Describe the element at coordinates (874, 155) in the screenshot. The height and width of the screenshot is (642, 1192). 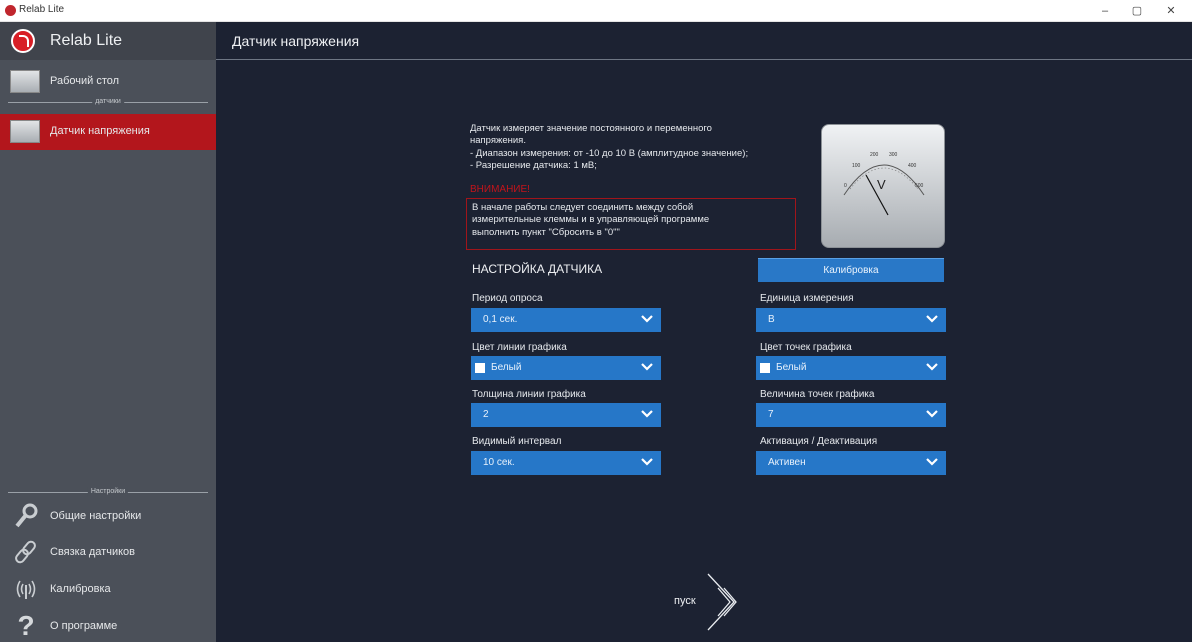
I see `gauge-tick-label: 200` at that location.